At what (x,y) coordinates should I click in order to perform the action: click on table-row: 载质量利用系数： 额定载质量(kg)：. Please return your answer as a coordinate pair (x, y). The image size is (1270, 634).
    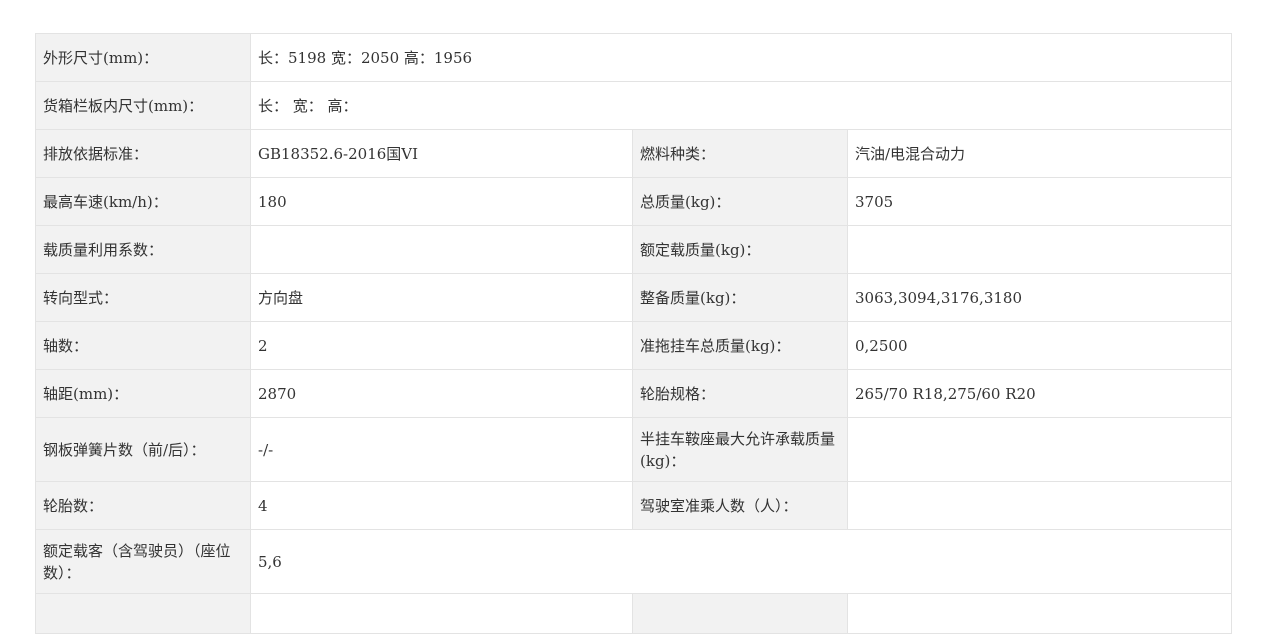
    Looking at the image, I should click on (634, 249).